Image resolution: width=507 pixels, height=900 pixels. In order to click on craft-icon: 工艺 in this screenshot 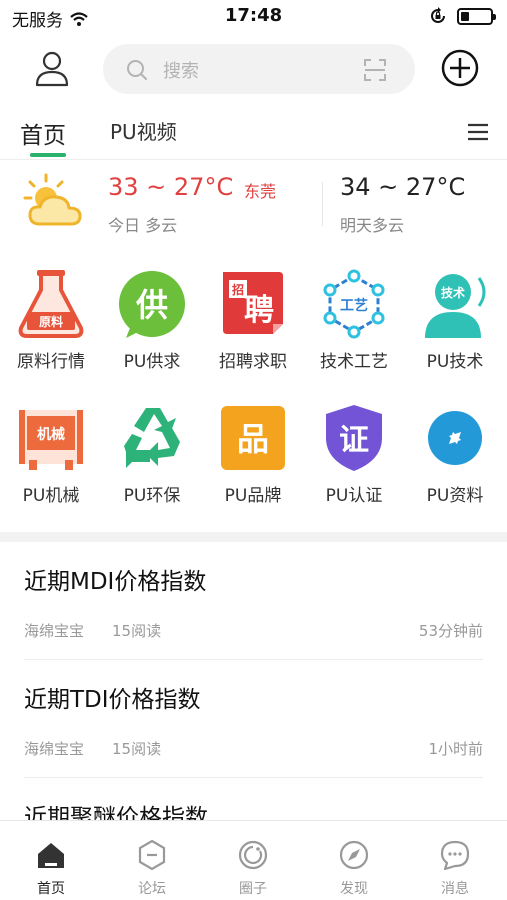, I will do `click(354, 304)`.